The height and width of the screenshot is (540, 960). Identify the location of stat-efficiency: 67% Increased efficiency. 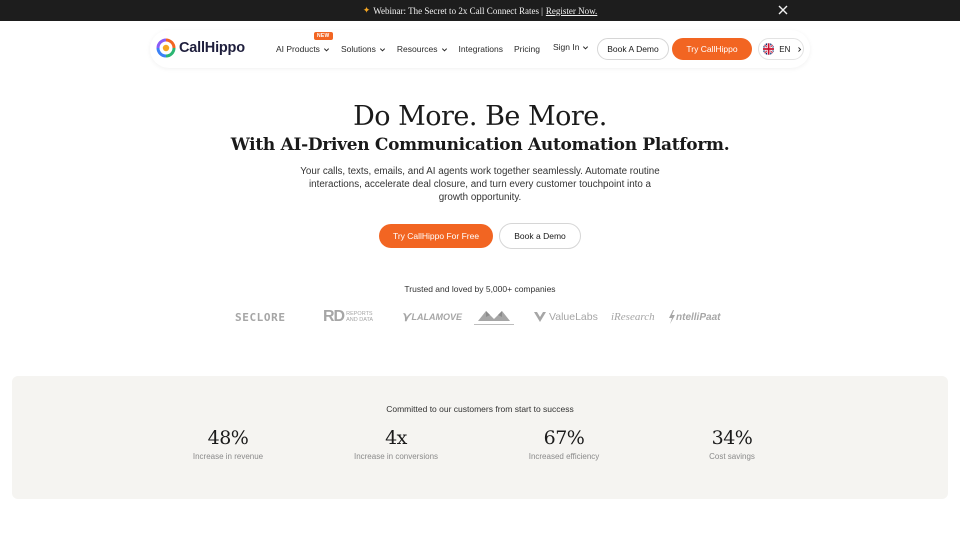
(564, 444).